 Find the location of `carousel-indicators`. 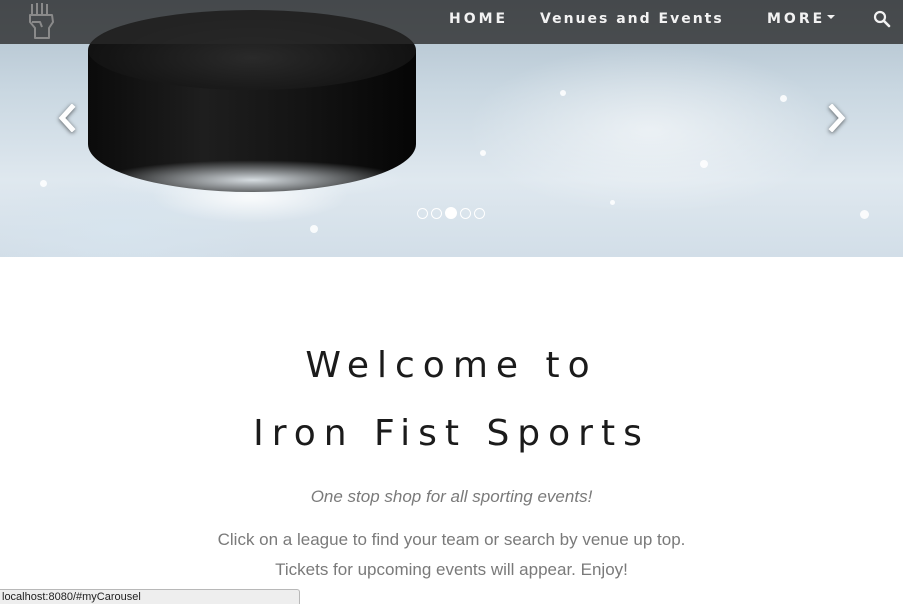

carousel-indicators is located at coordinates (451, 213).